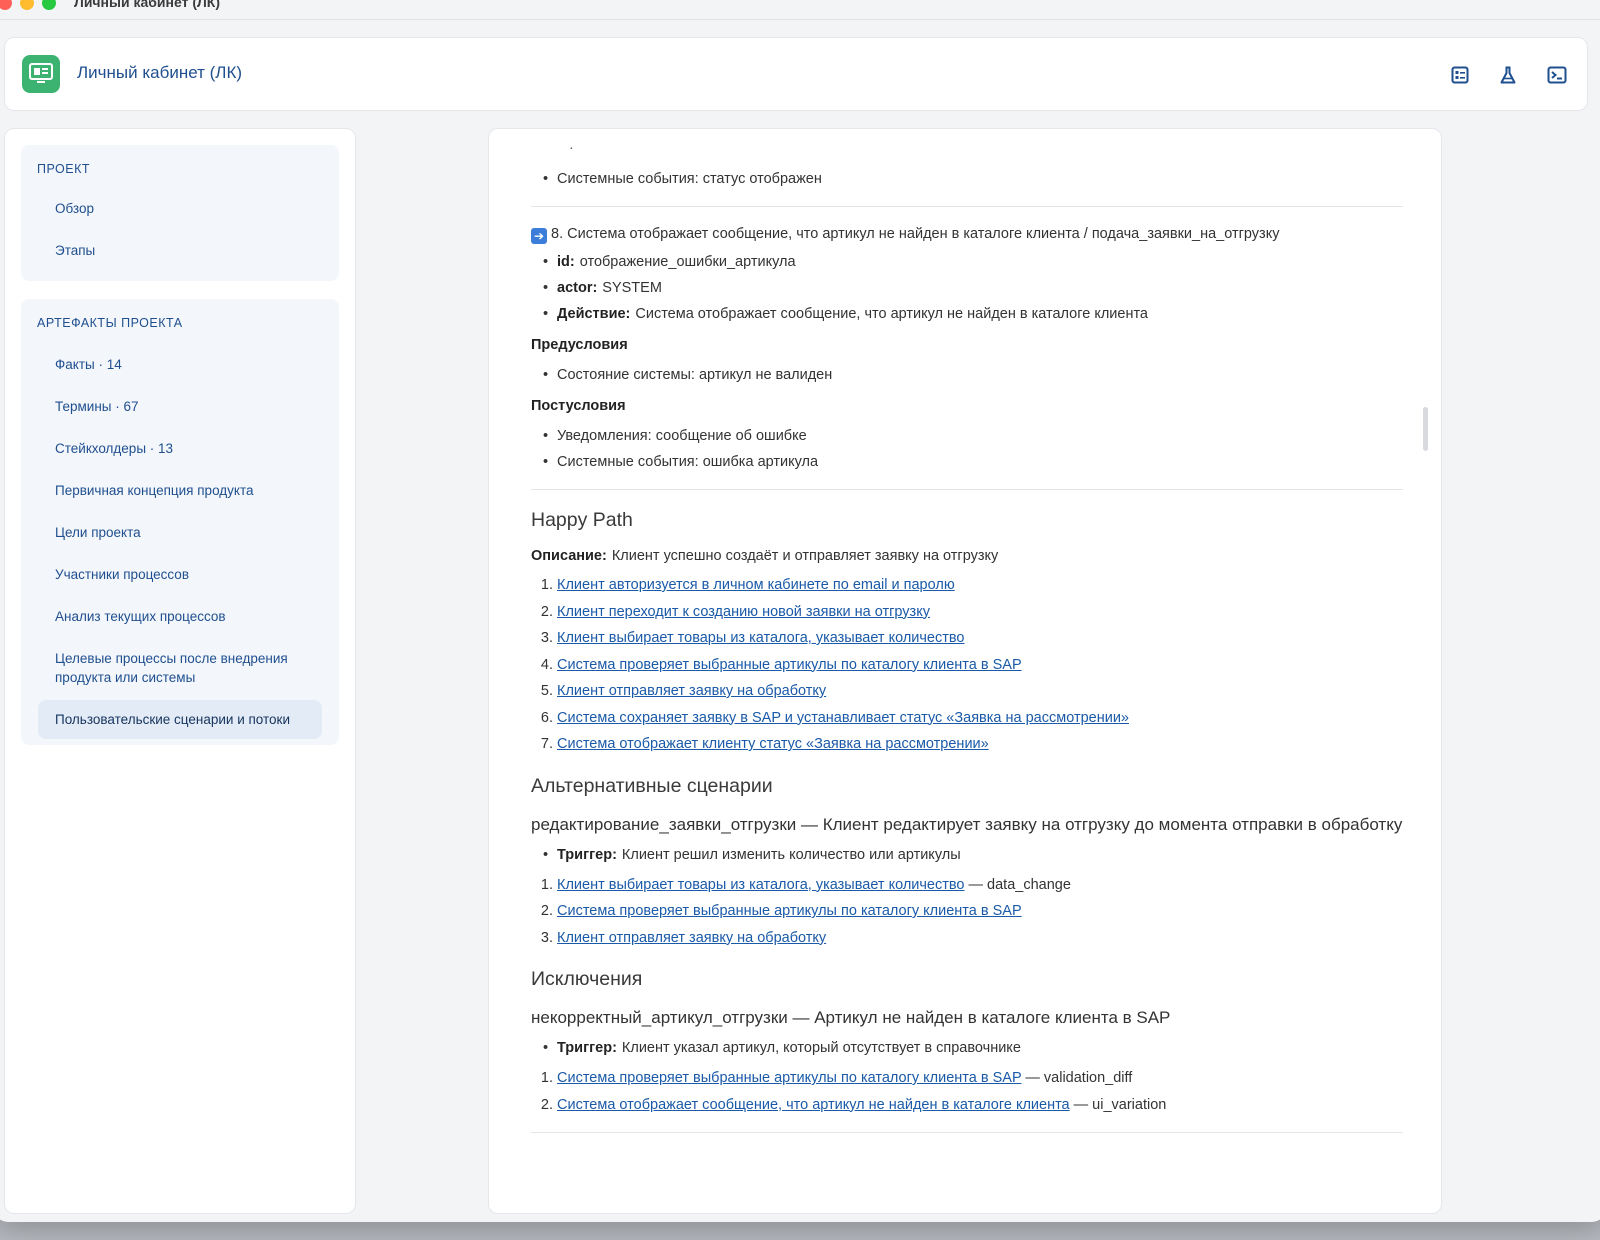 The height and width of the screenshot is (1240, 1600). Describe the element at coordinates (49, 5) in the screenshot. I see `zoom-window-button` at that location.